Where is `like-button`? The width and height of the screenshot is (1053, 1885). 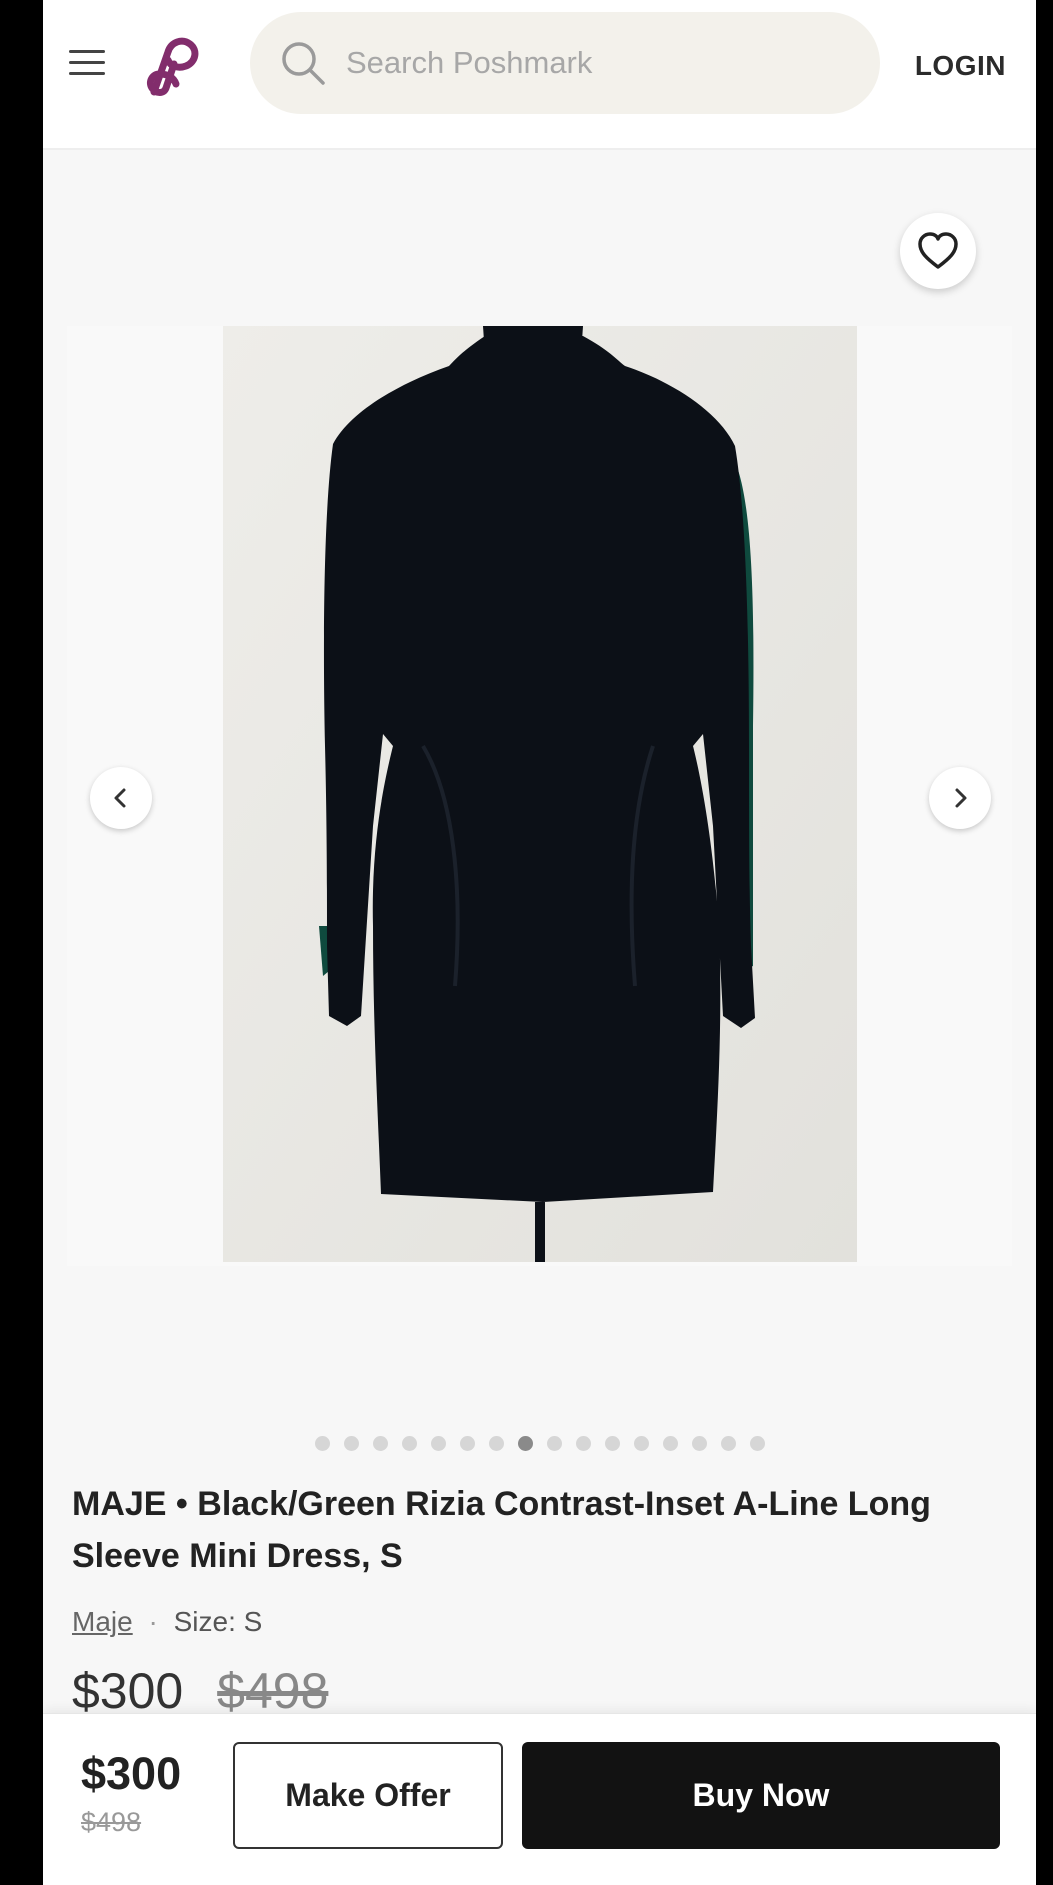
like-button is located at coordinates (938, 251).